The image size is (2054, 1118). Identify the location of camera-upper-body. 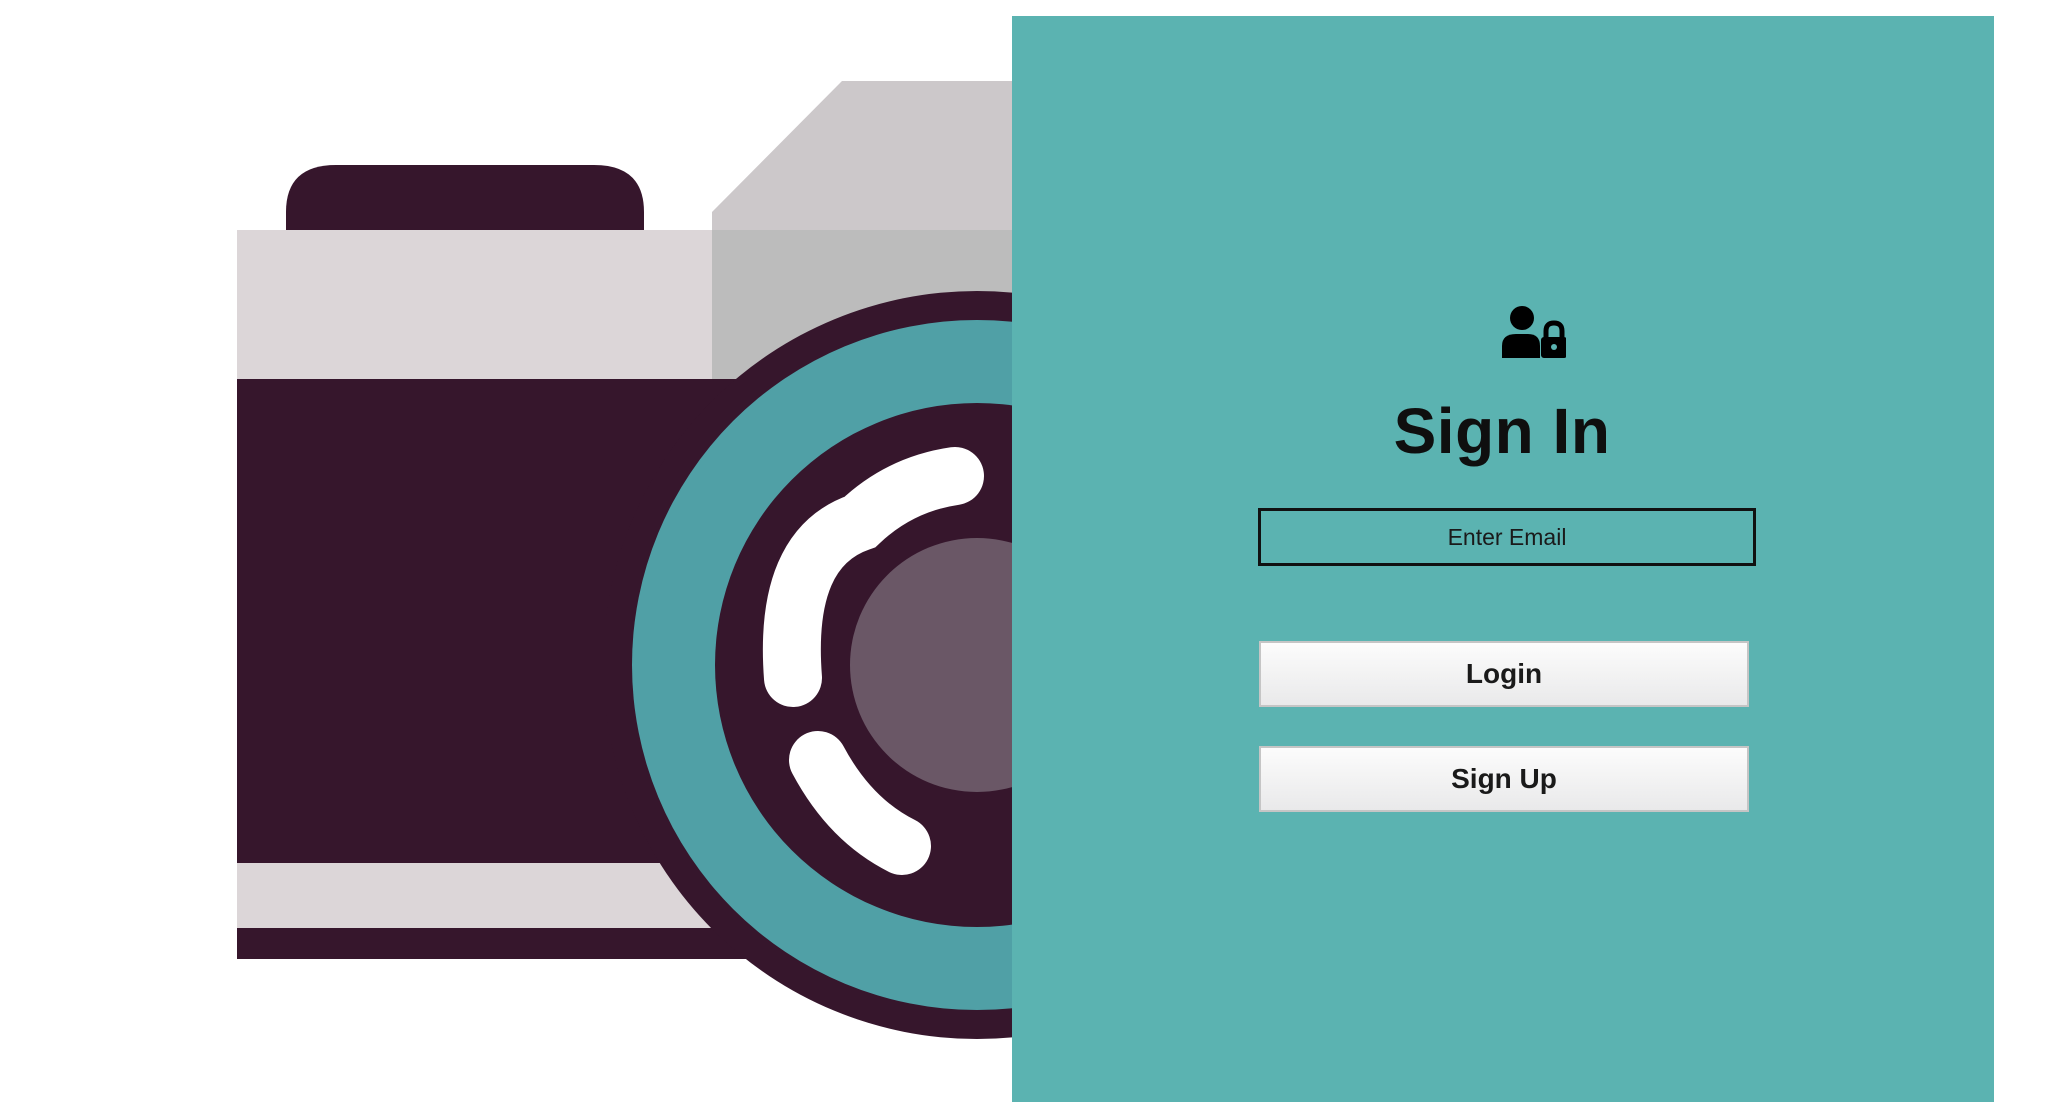
(474, 304).